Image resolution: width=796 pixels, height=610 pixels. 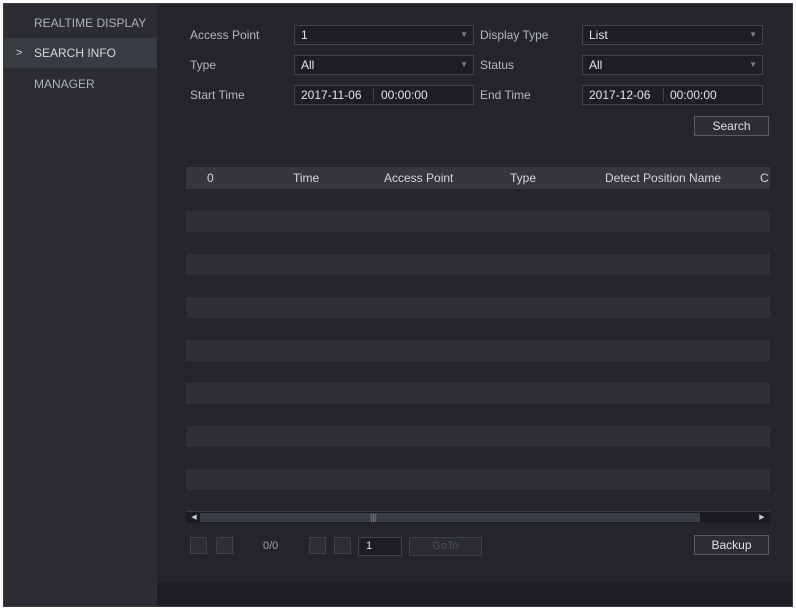 What do you see at coordinates (271, 546) in the screenshot?
I see `page-count: 0/0` at bounding box center [271, 546].